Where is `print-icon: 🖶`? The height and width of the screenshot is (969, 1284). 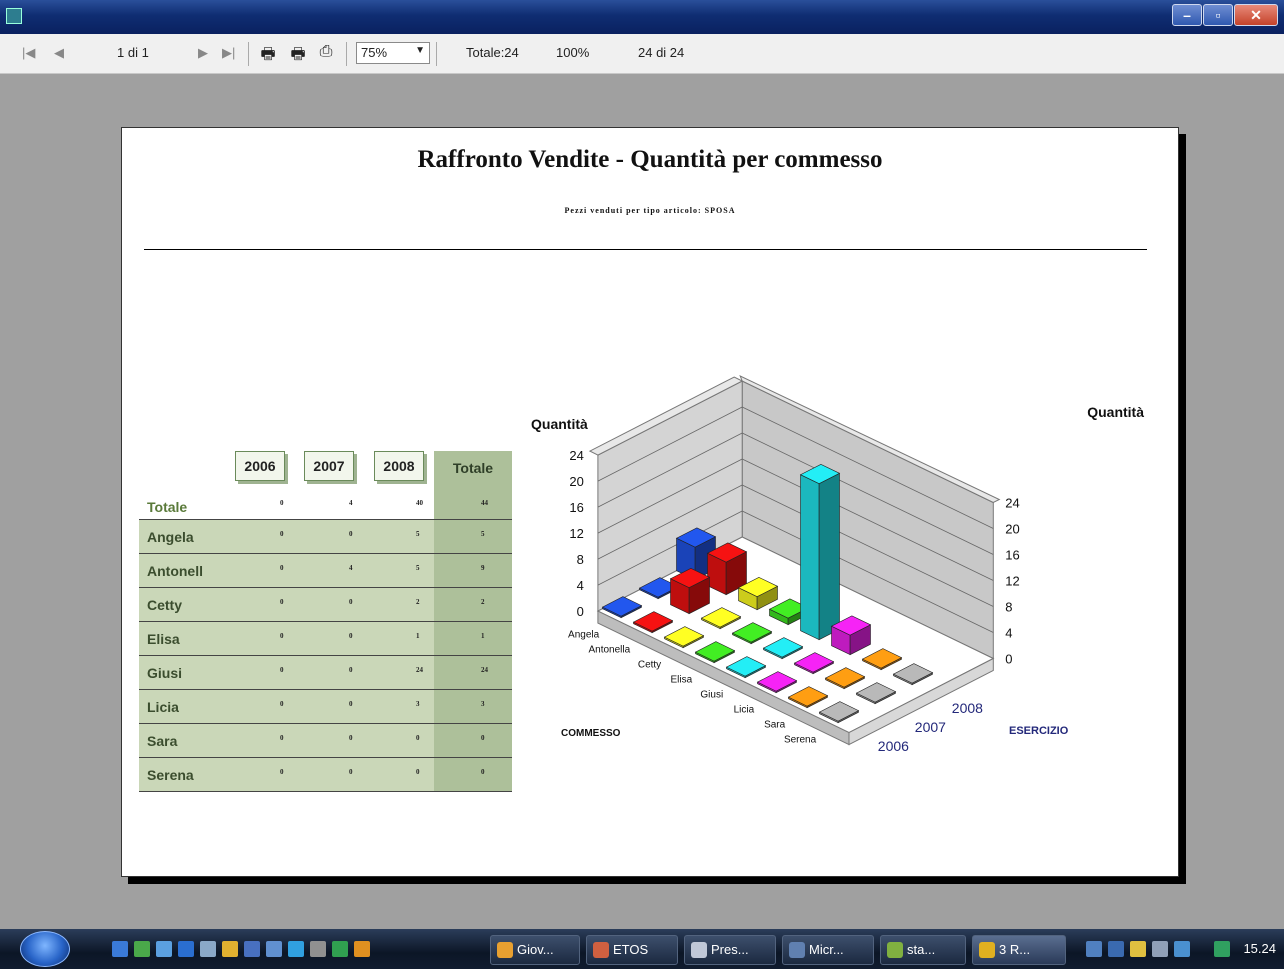 print-icon: 🖶 is located at coordinates (268, 53).